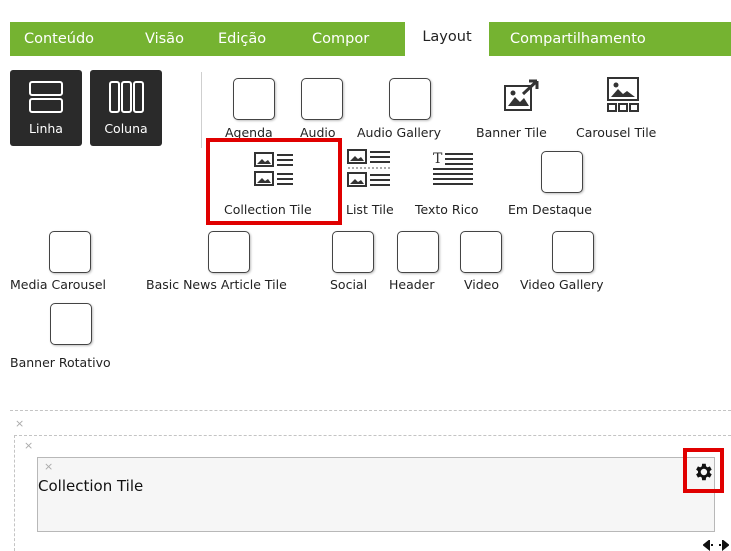  I want to click on toolbar-divider, so click(201, 110).